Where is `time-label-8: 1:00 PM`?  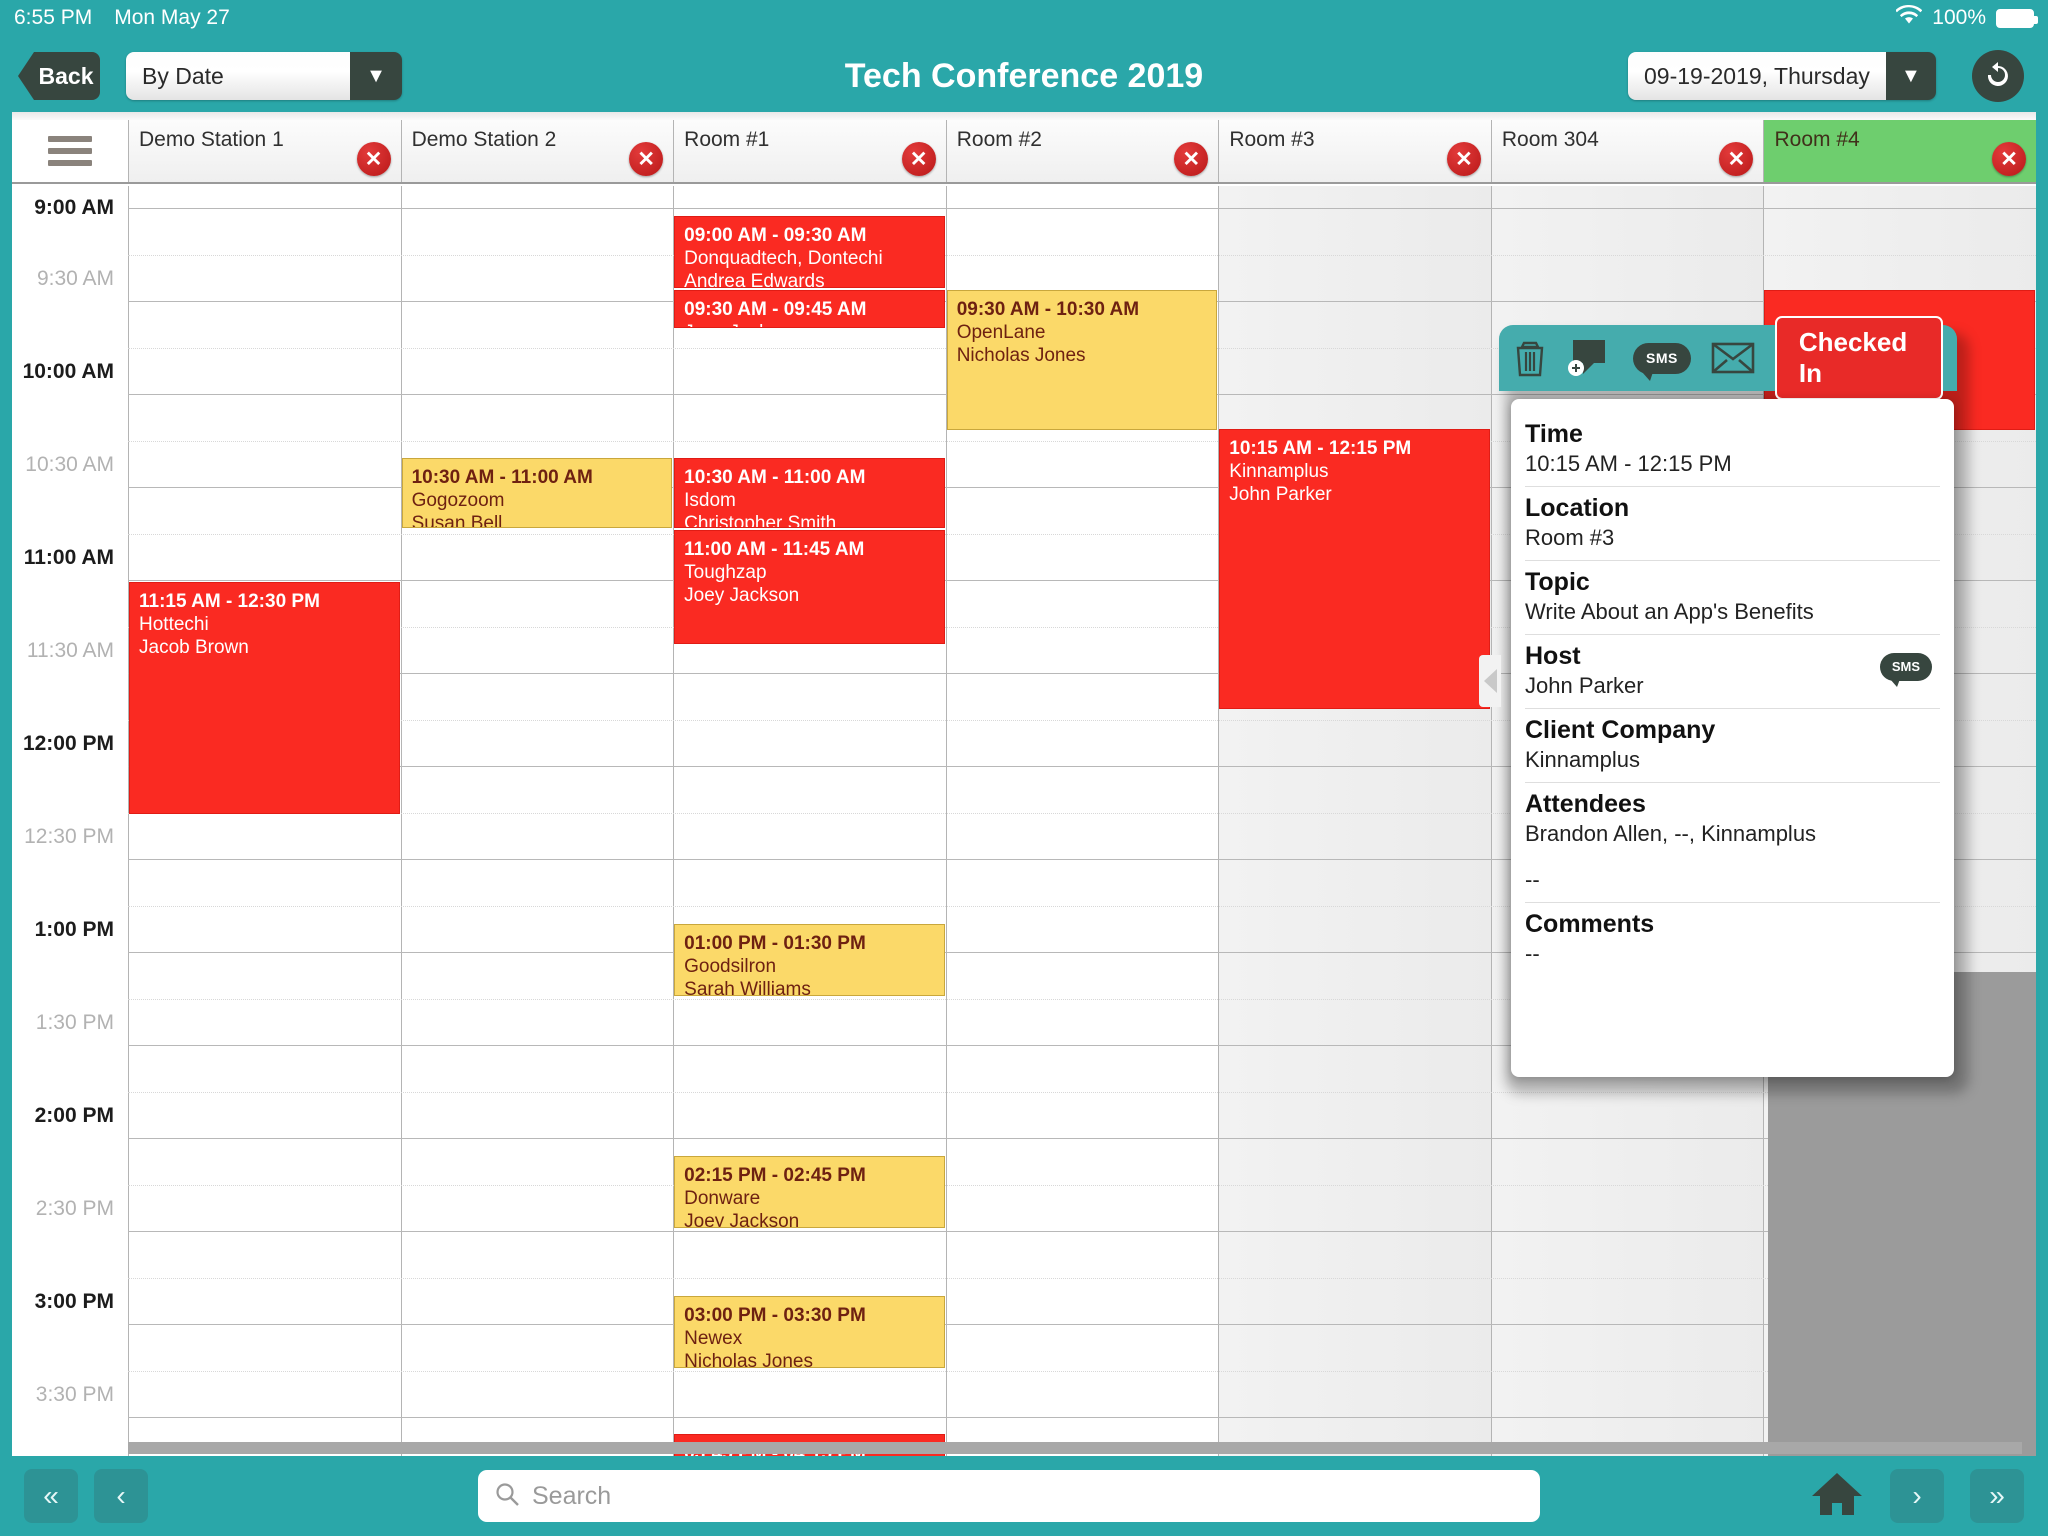 time-label-8: 1:00 PM is located at coordinates (74, 929).